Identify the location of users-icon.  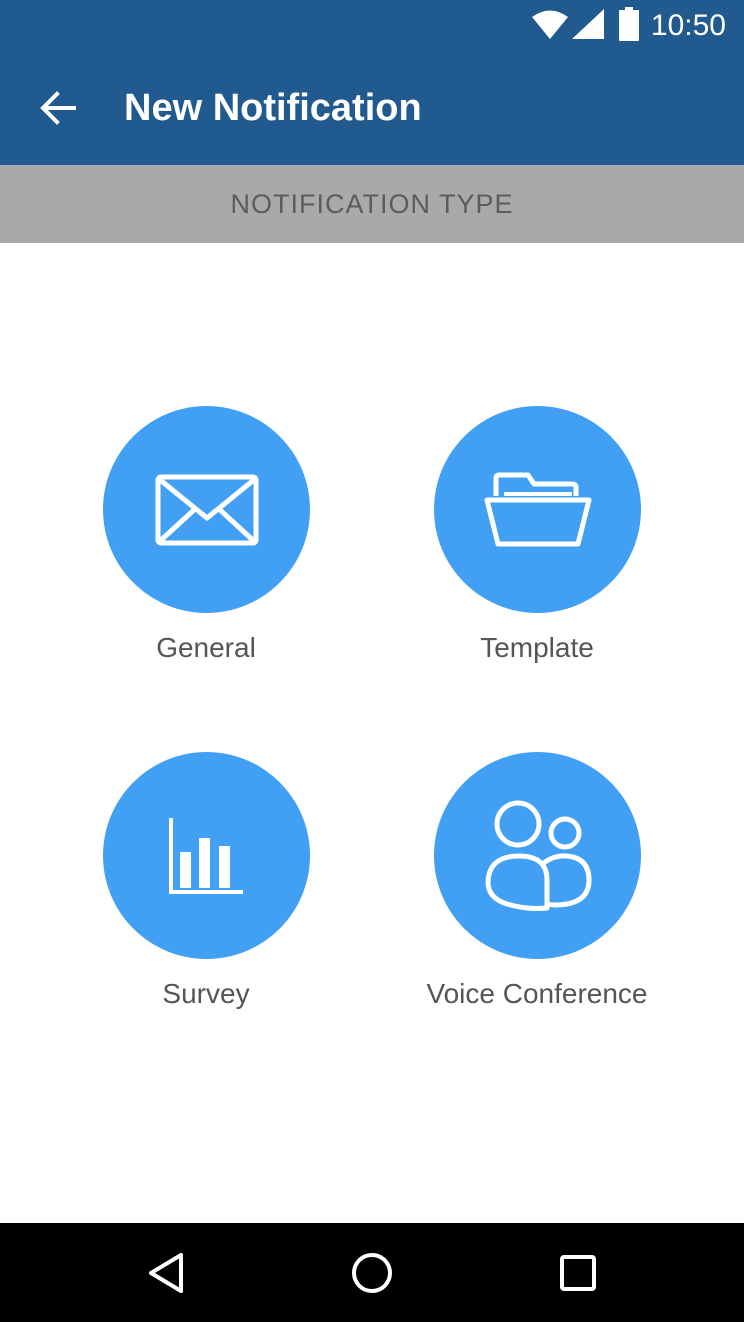
(538, 855).